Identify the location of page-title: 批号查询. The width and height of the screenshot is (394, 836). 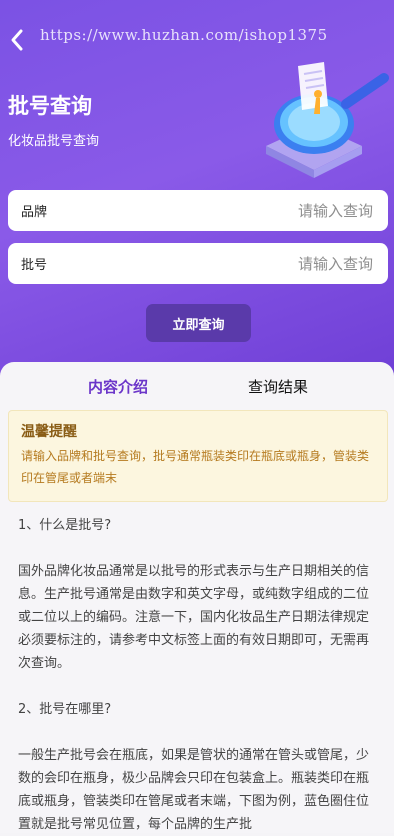
(50, 106).